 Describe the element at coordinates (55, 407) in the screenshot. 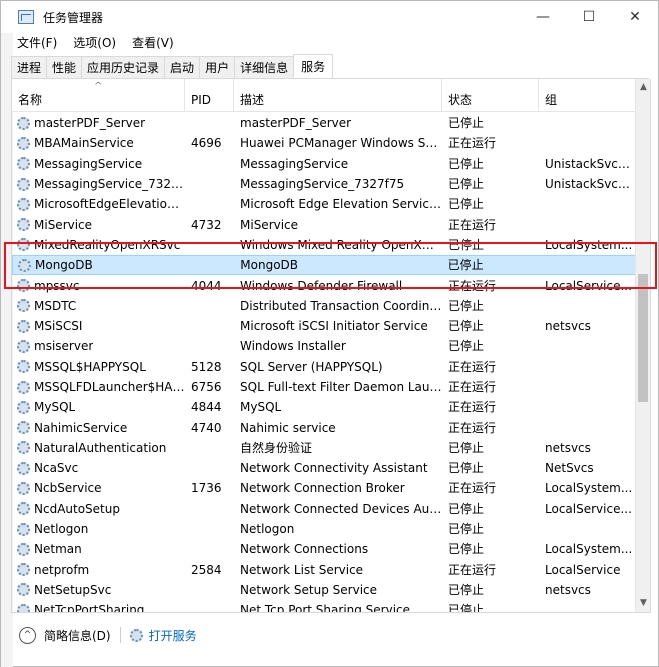

I see `service-name: MySQL` at that location.